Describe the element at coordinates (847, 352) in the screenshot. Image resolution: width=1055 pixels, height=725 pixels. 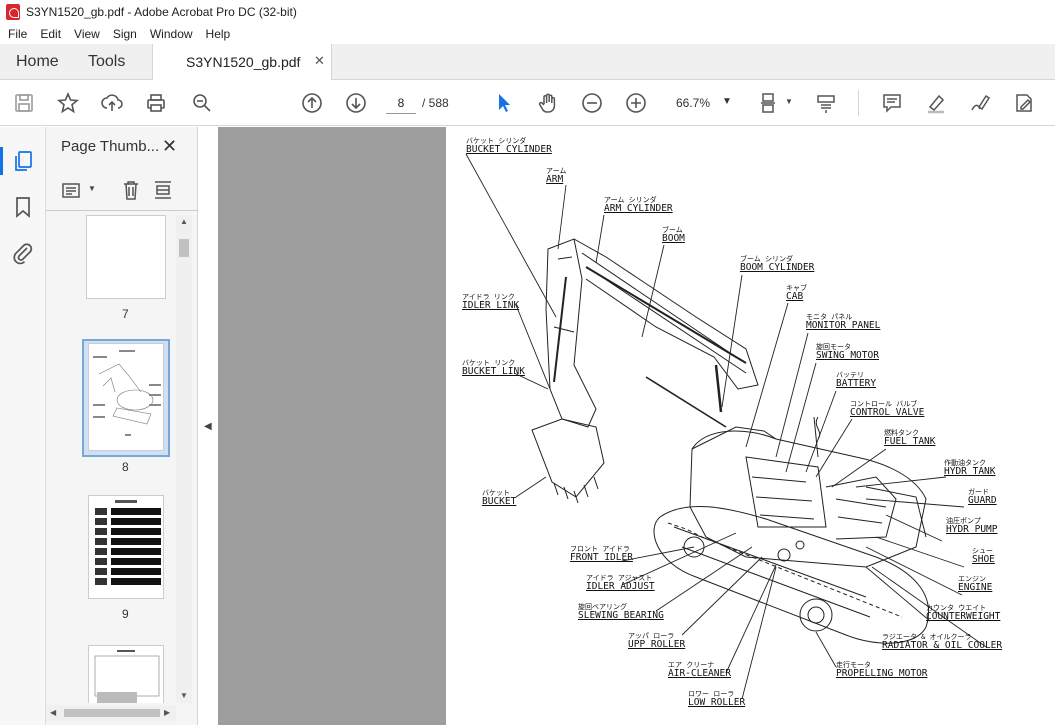
I see `label-swing-motor: 旋回モータ SWING MOTOR` at that location.